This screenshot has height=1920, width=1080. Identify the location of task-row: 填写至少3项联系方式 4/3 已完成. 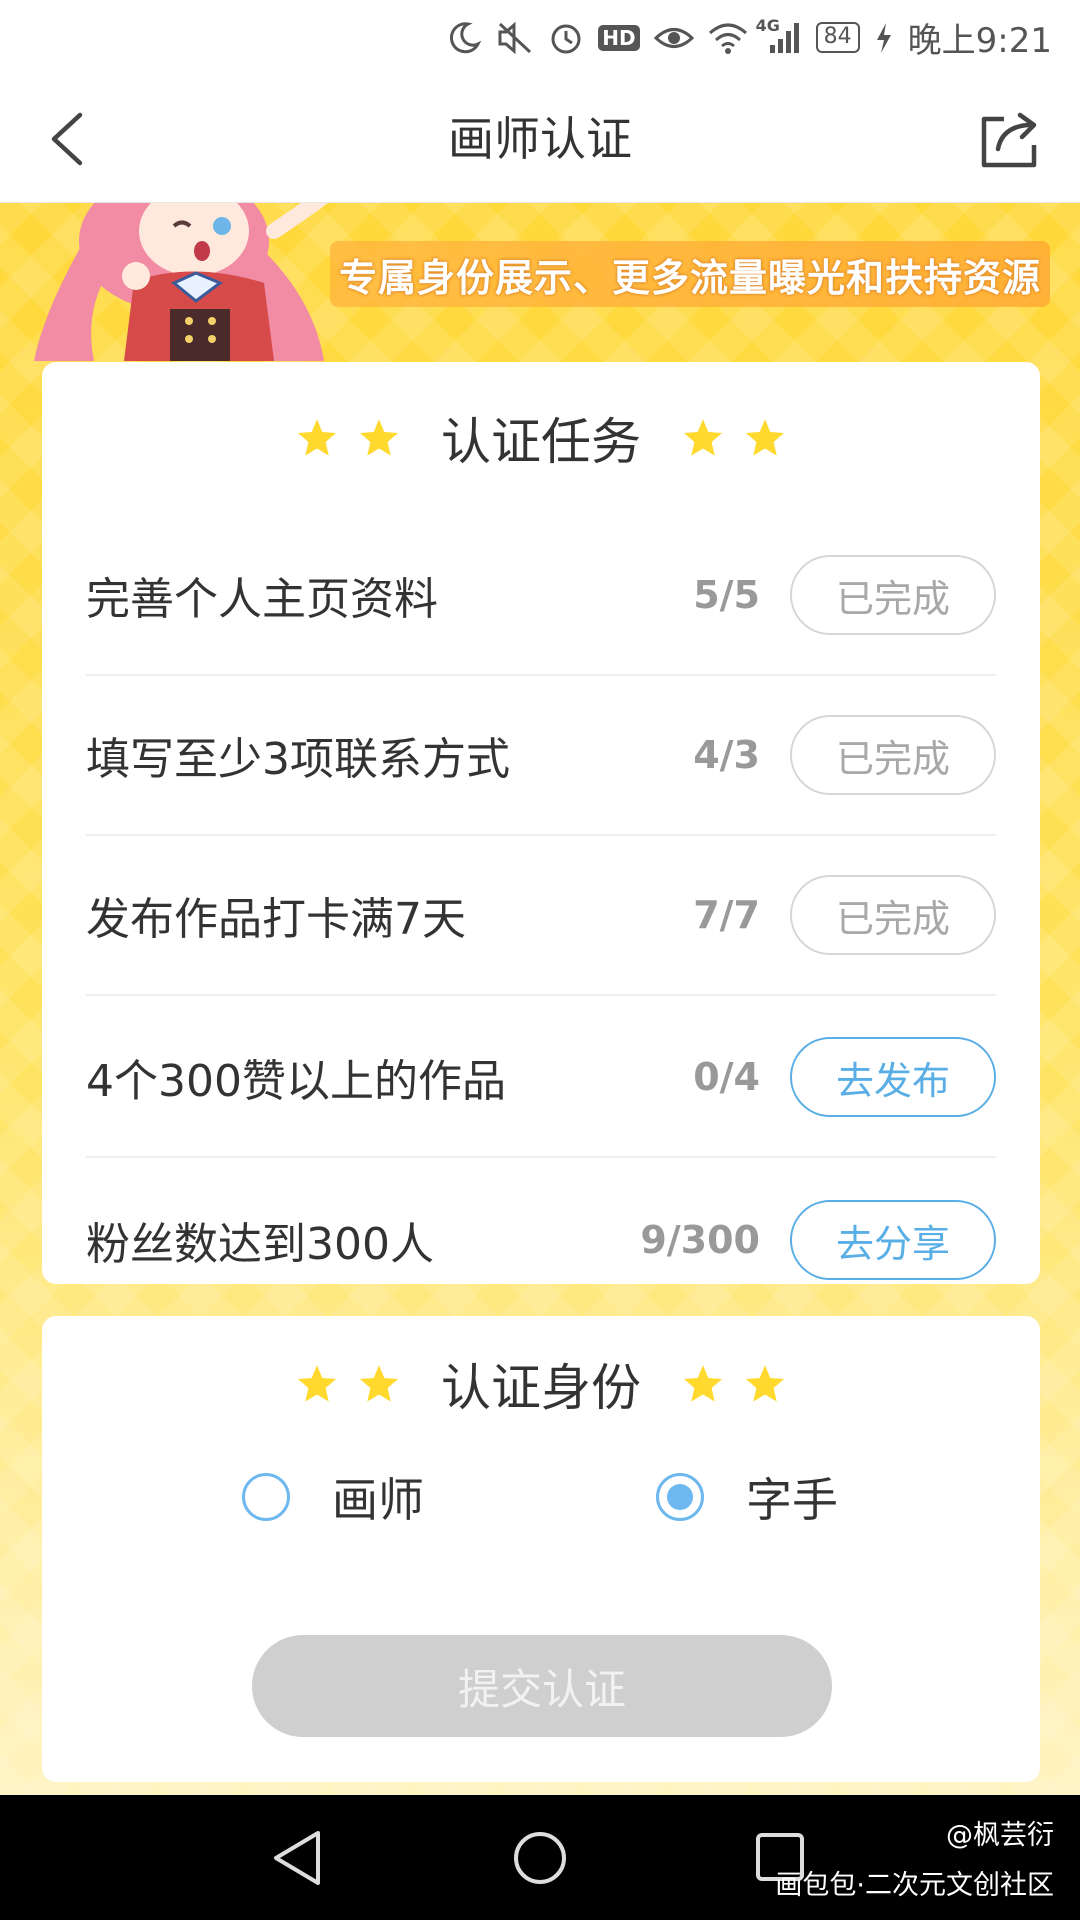
(541, 756).